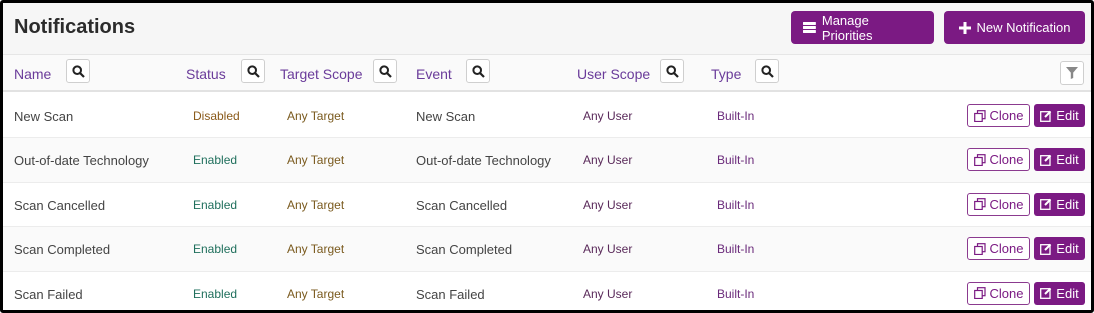 The height and width of the screenshot is (313, 1094). Describe the element at coordinates (32, 74) in the screenshot. I see `column-header-name: Name` at that location.